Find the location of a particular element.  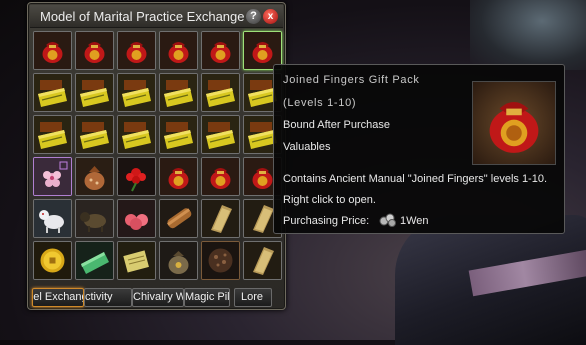

peaches-icon is located at coordinates (136, 218).